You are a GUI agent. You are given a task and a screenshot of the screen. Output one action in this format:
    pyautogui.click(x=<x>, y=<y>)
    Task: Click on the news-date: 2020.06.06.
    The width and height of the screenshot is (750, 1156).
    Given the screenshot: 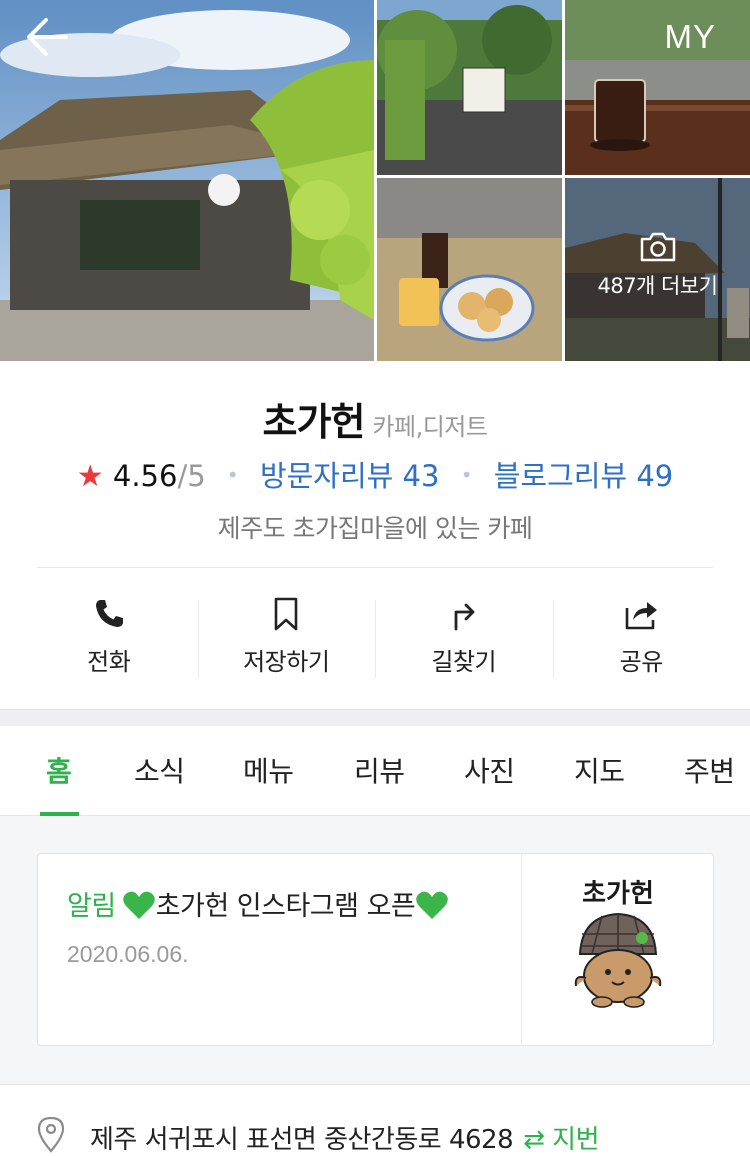 What is the action you would take?
    pyautogui.click(x=128, y=954)
    